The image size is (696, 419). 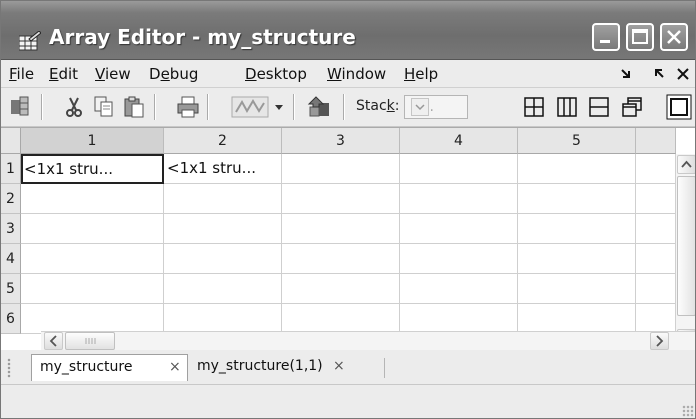 I want to click on menu-file: File, so click(x=21, y=74).